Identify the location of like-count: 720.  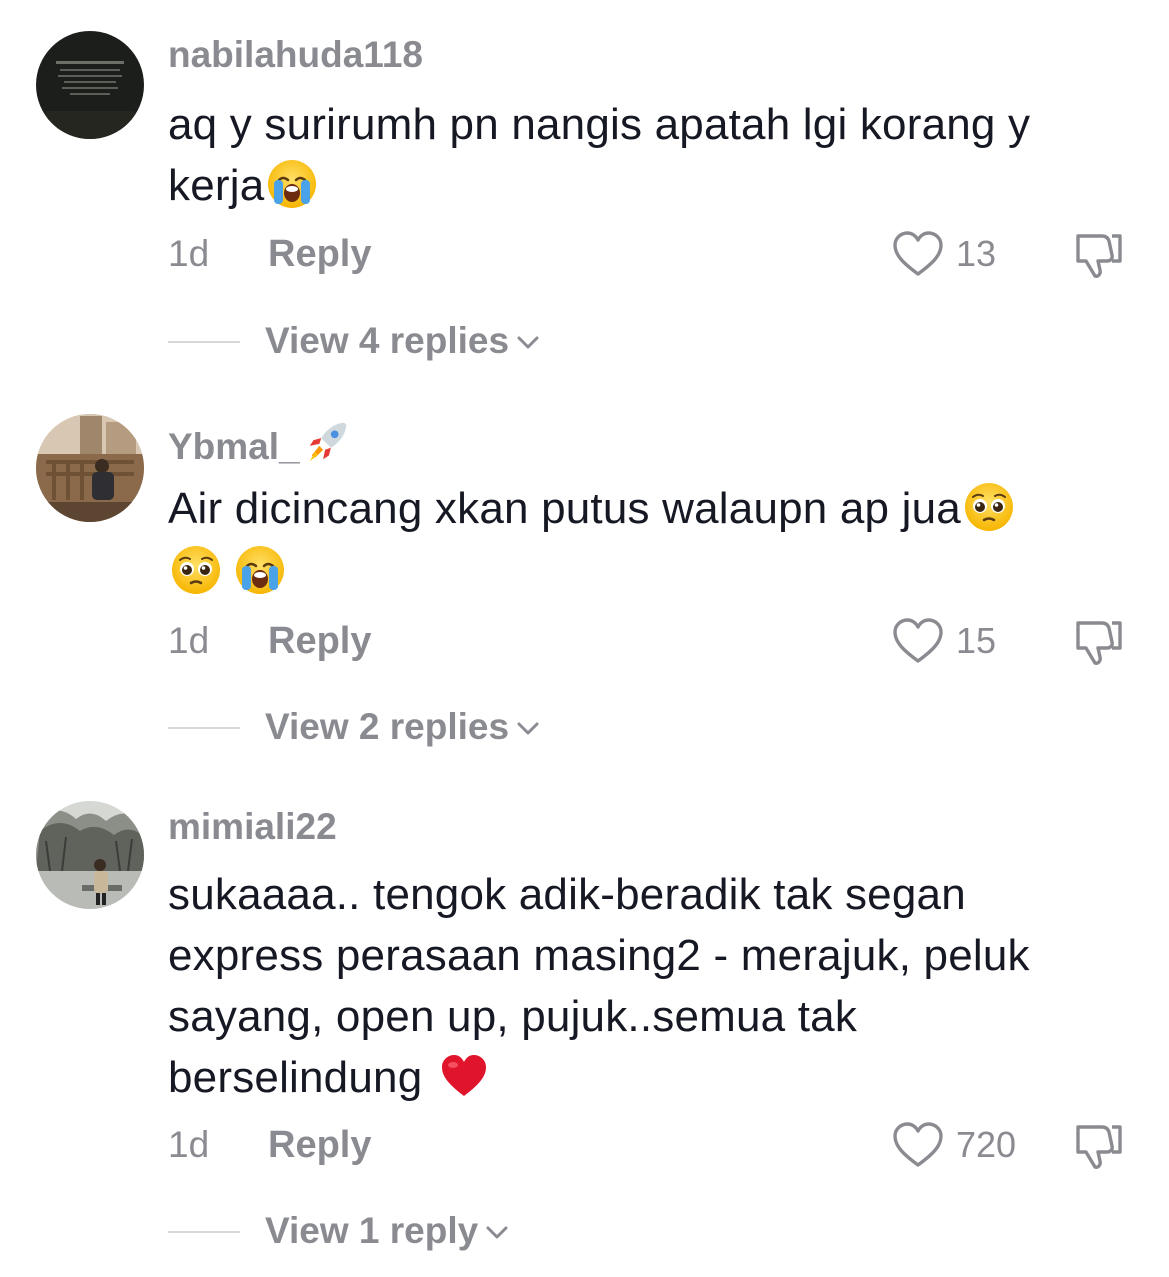
(986, 1144).